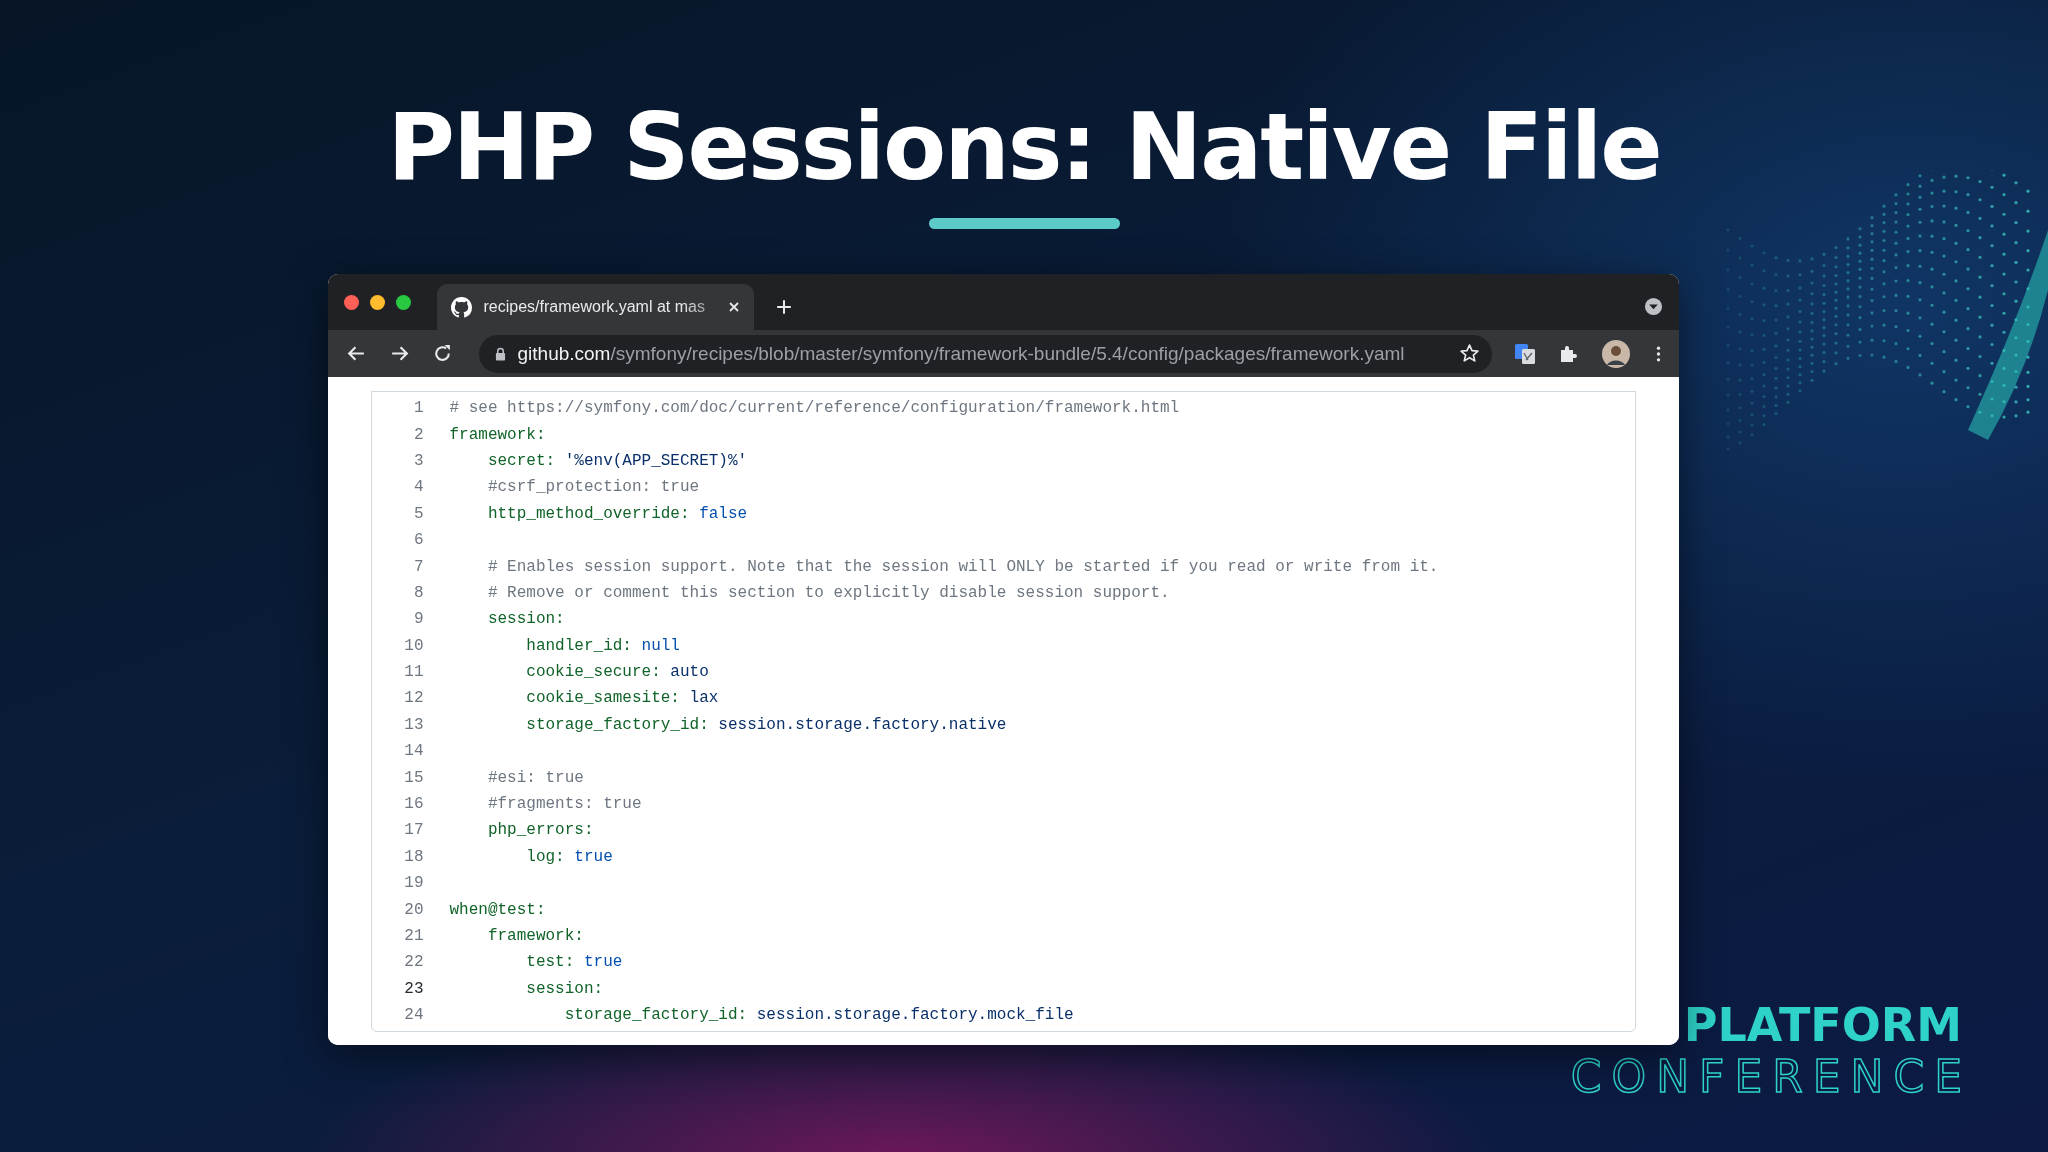 Image resolution: width=2048 pixels, height=1152 pixels. I want to click on line-number: 24, so click(413, 1015).